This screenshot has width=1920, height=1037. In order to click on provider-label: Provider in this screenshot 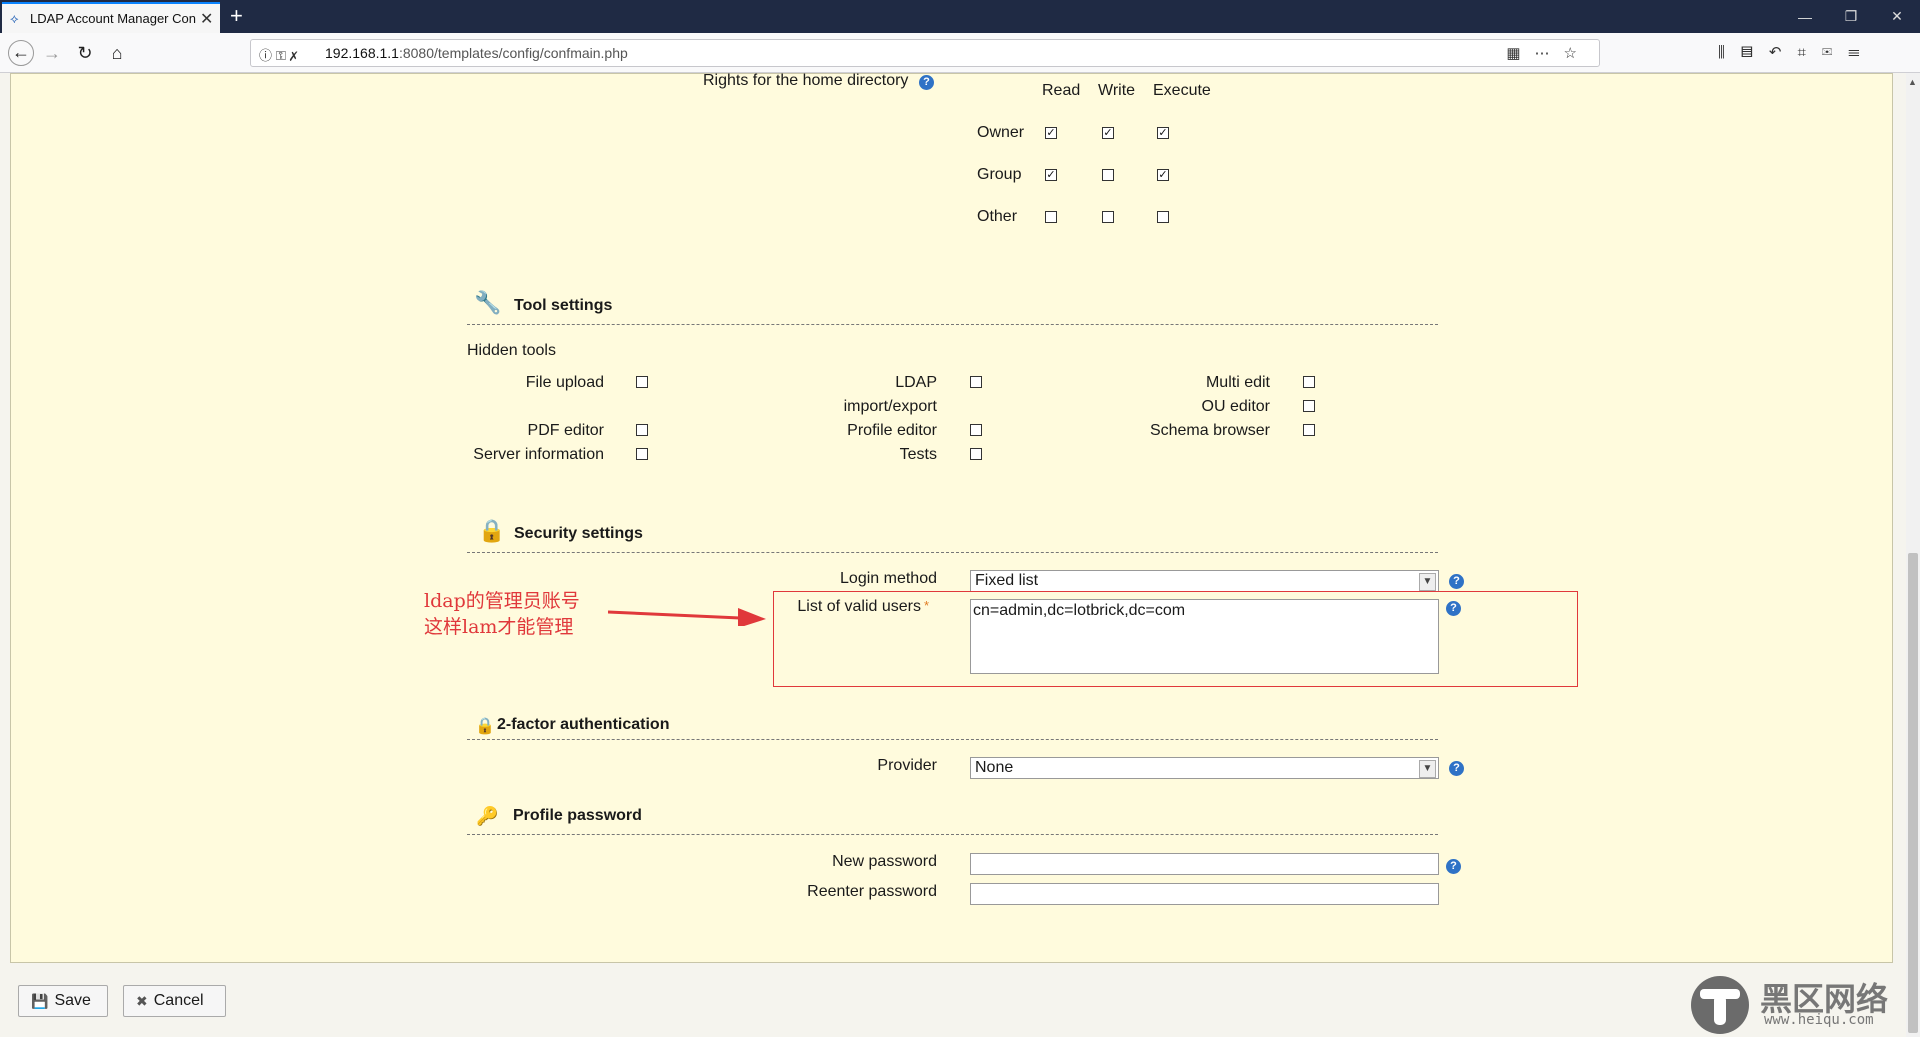, I will do `click(907, 765)`.